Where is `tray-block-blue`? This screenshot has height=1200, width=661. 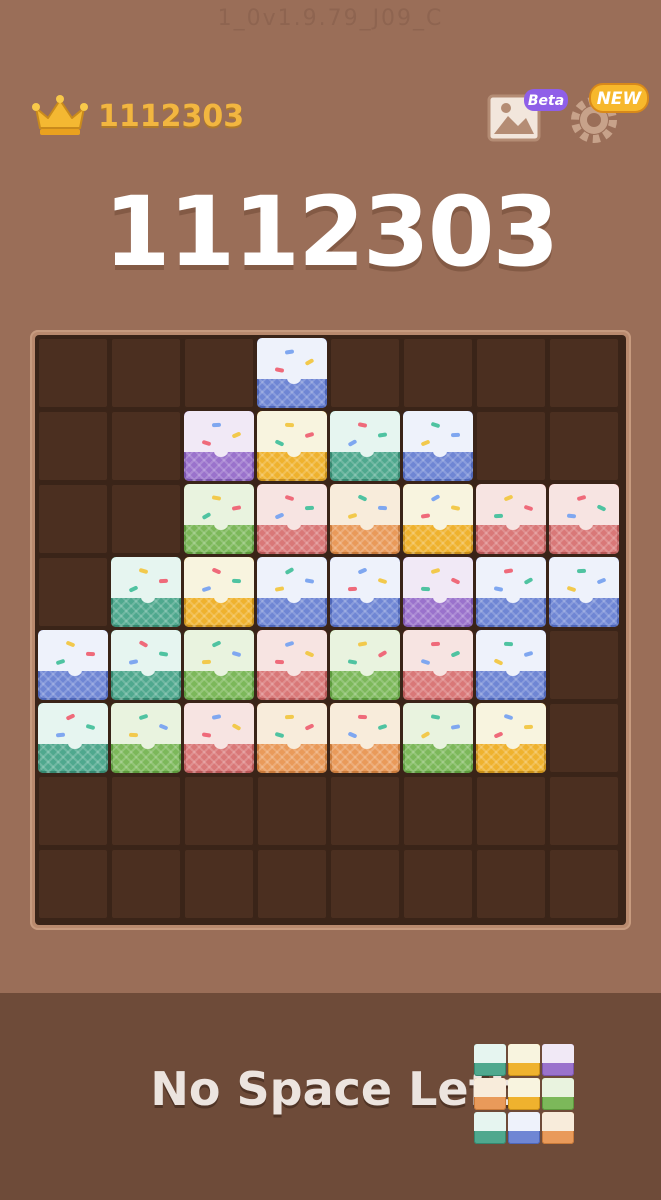 tray-block-blue is located at coordinates (524, 1128).